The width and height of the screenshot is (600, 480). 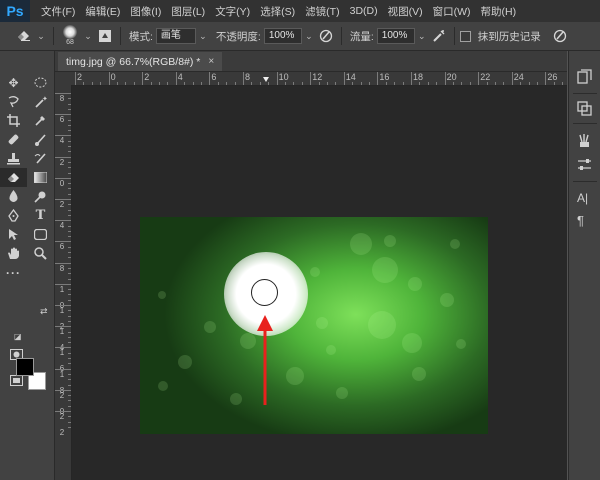 I want to click on opacity-dropdown-icon: ⌄, so click(x=309, y=36).